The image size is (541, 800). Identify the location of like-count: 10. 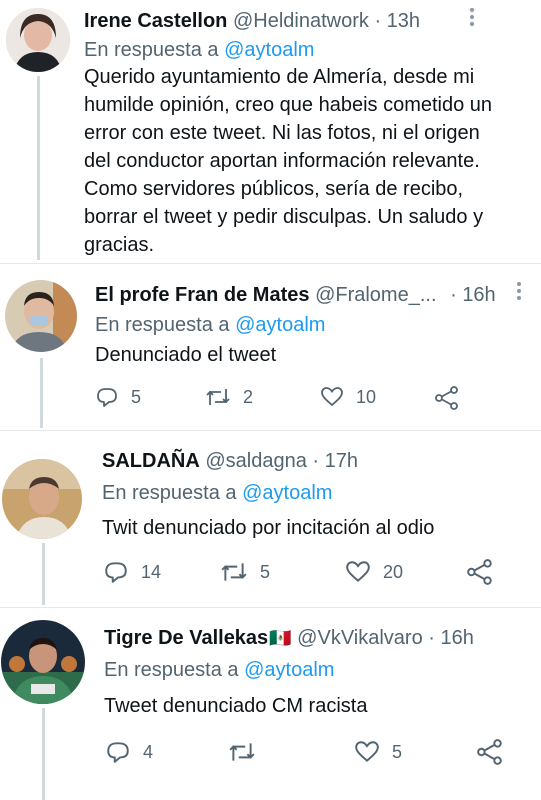
(366, 396).